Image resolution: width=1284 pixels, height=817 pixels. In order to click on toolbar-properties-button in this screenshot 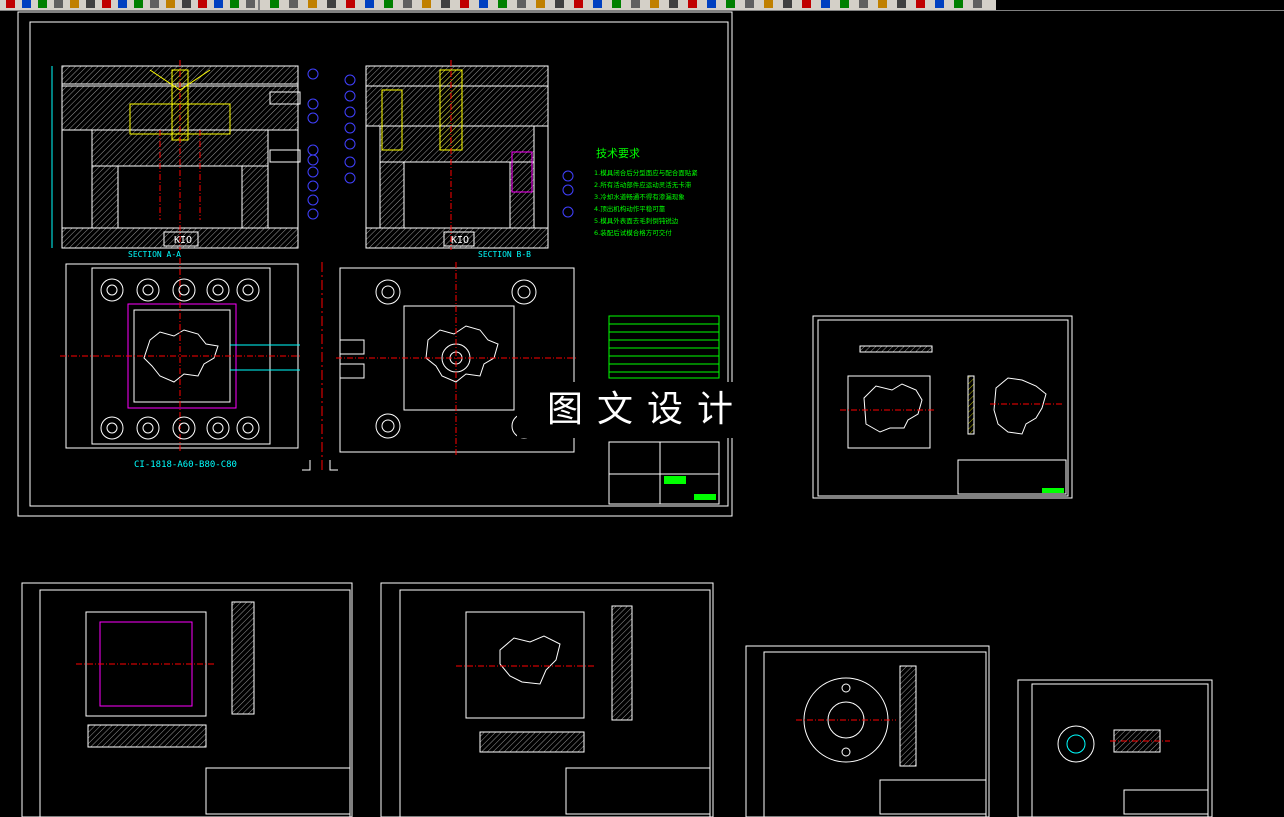, I will do `click(202, 4)`.